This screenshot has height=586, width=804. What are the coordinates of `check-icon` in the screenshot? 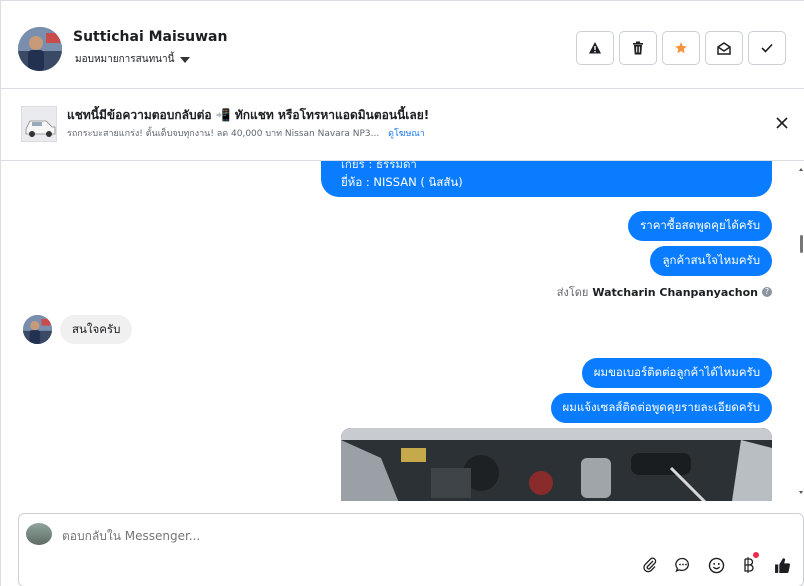 It's located at (767, 48).